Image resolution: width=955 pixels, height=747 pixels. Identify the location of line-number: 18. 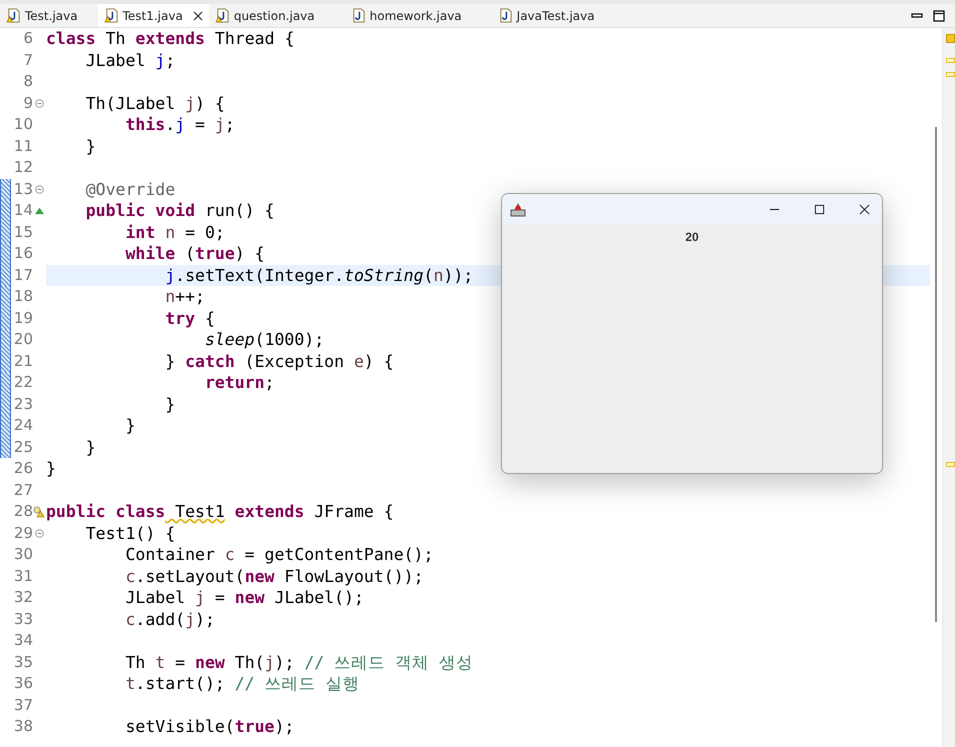
(22, 296).